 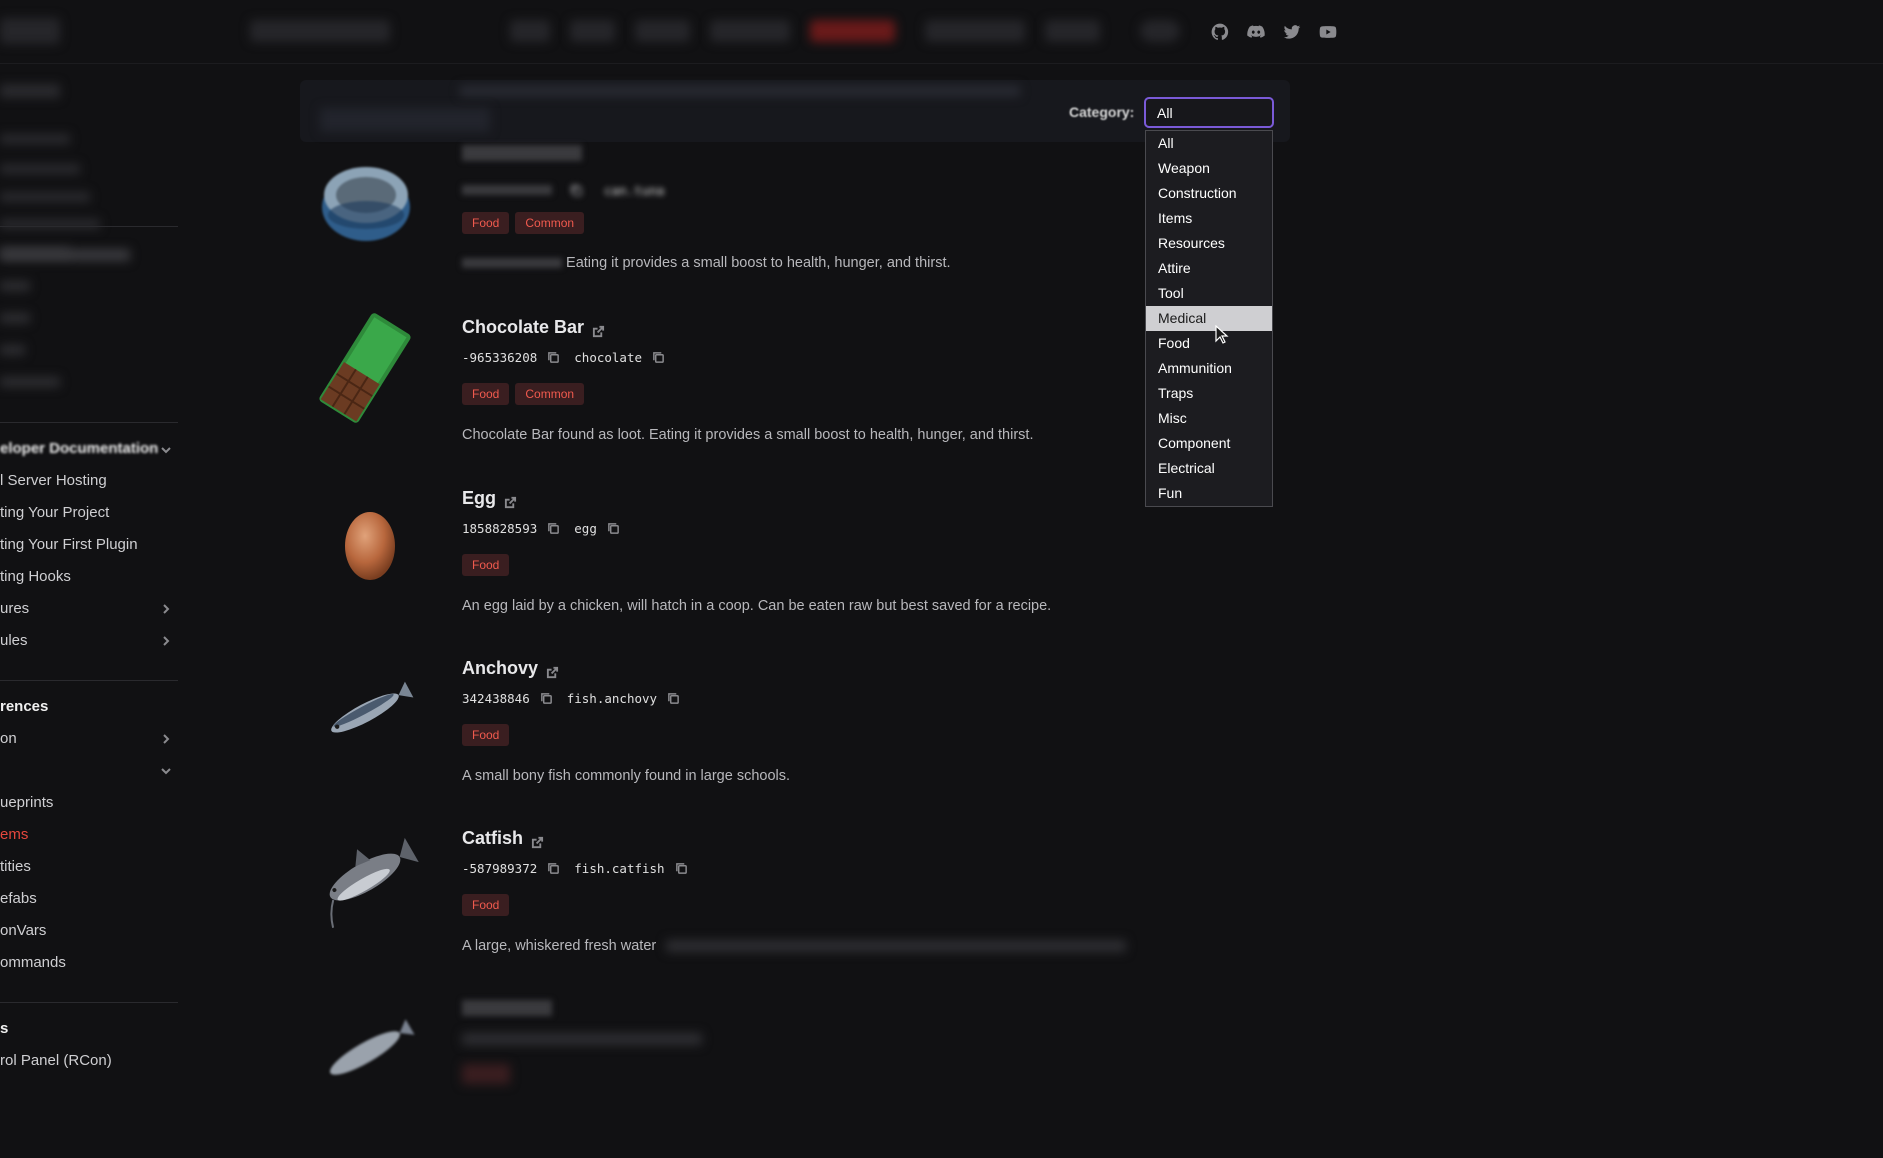 What do you see at coordinates (750, 1078) in the screenshot?
I see `item-card` at bounding box center [750, 1078].